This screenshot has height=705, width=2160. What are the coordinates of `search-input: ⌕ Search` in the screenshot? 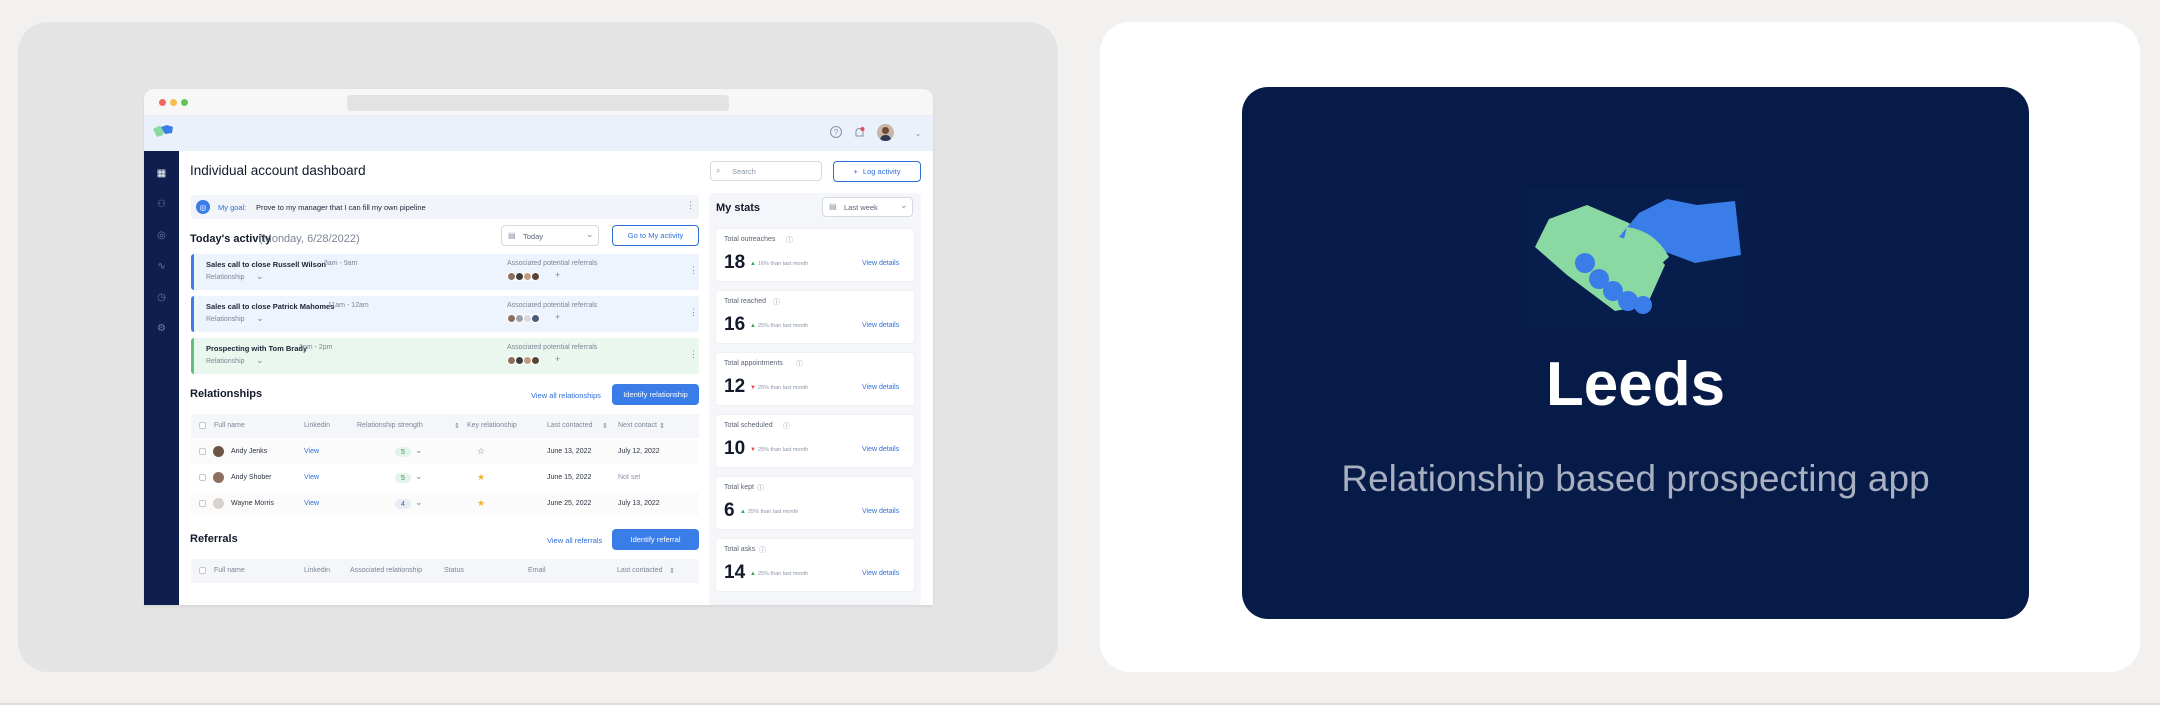 It's located at (766, 171).